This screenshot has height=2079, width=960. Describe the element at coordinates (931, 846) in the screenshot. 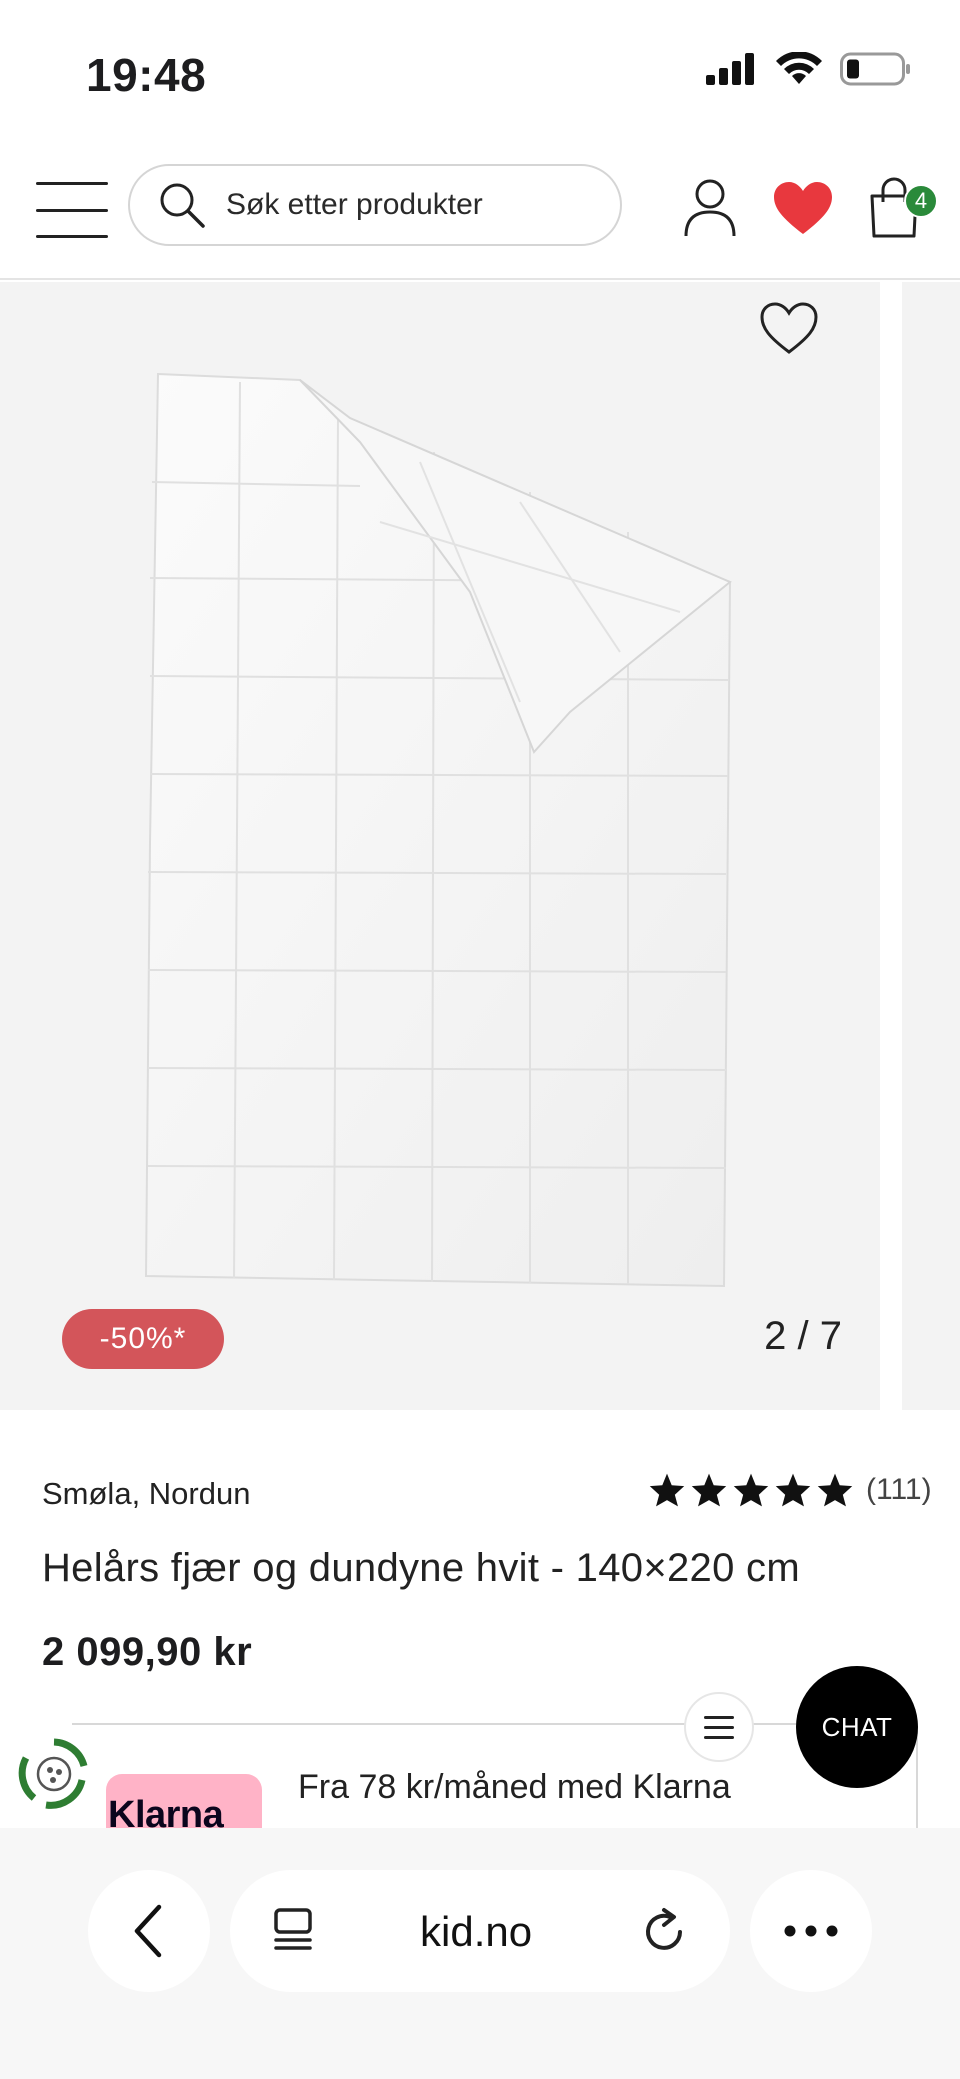

I see `next-image-peek` at that location.